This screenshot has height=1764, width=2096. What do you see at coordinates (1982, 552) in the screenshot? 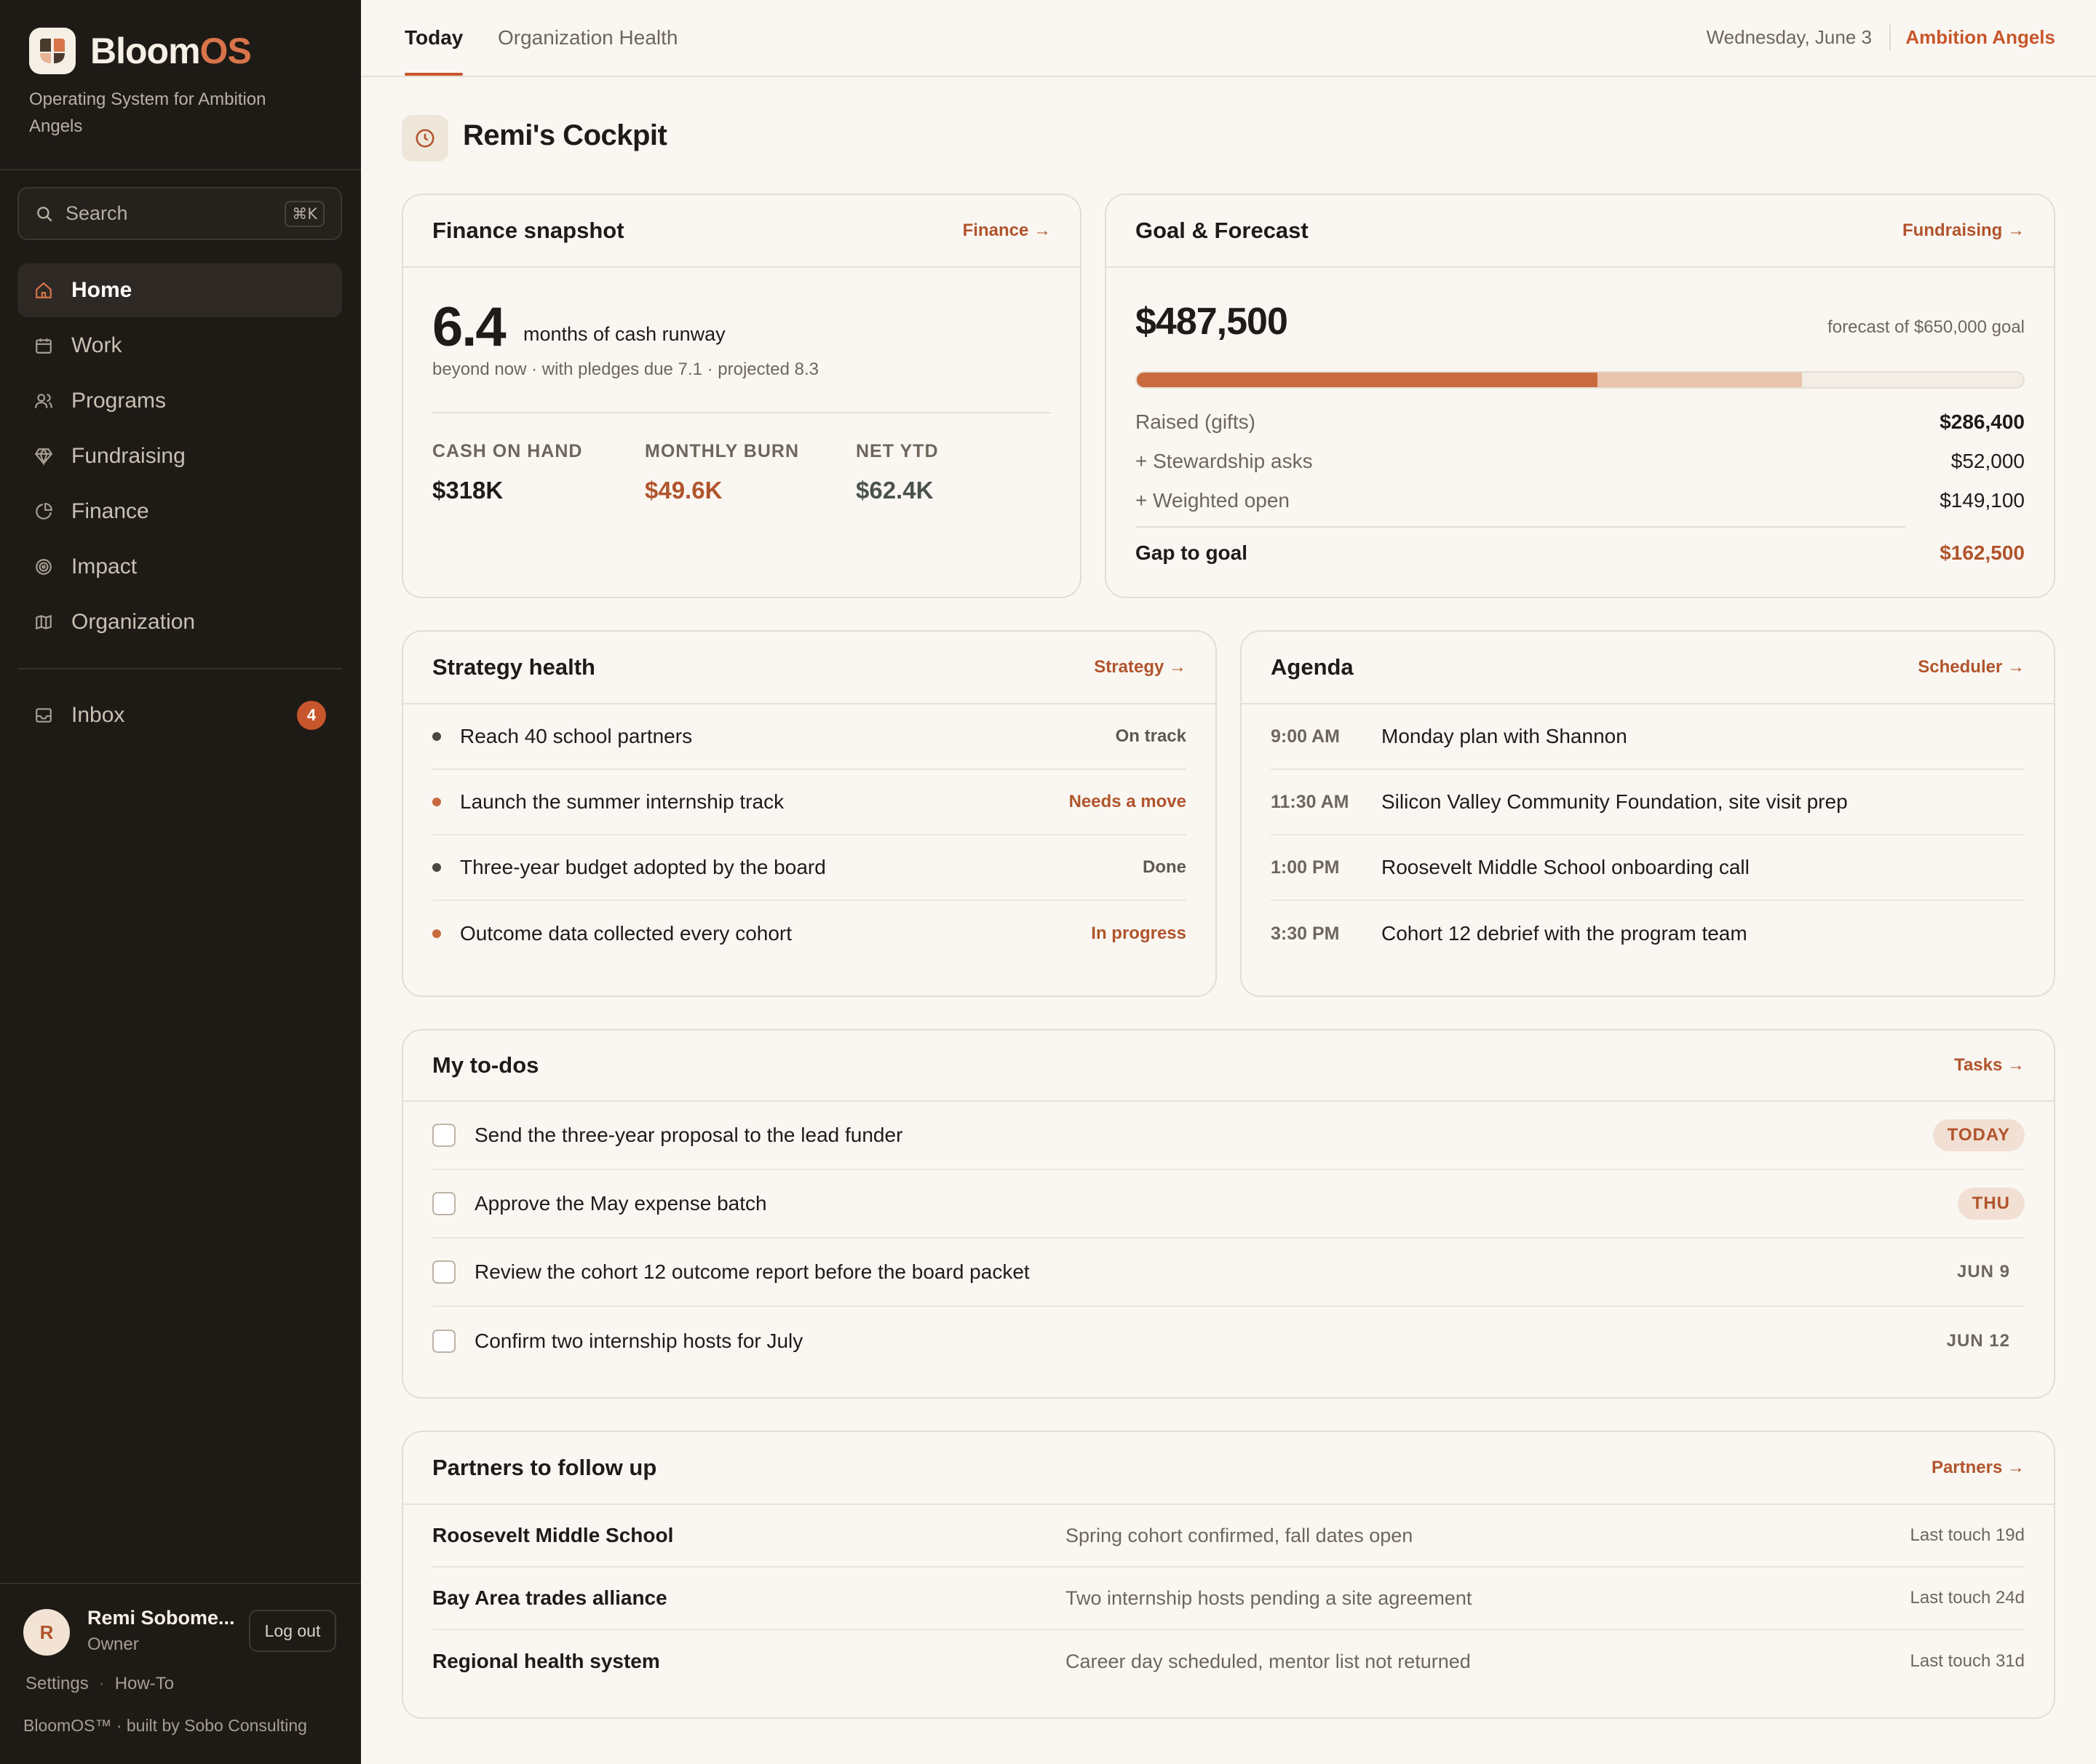
I see `gap-value: $162,500` at bounding box center [1982, 552].